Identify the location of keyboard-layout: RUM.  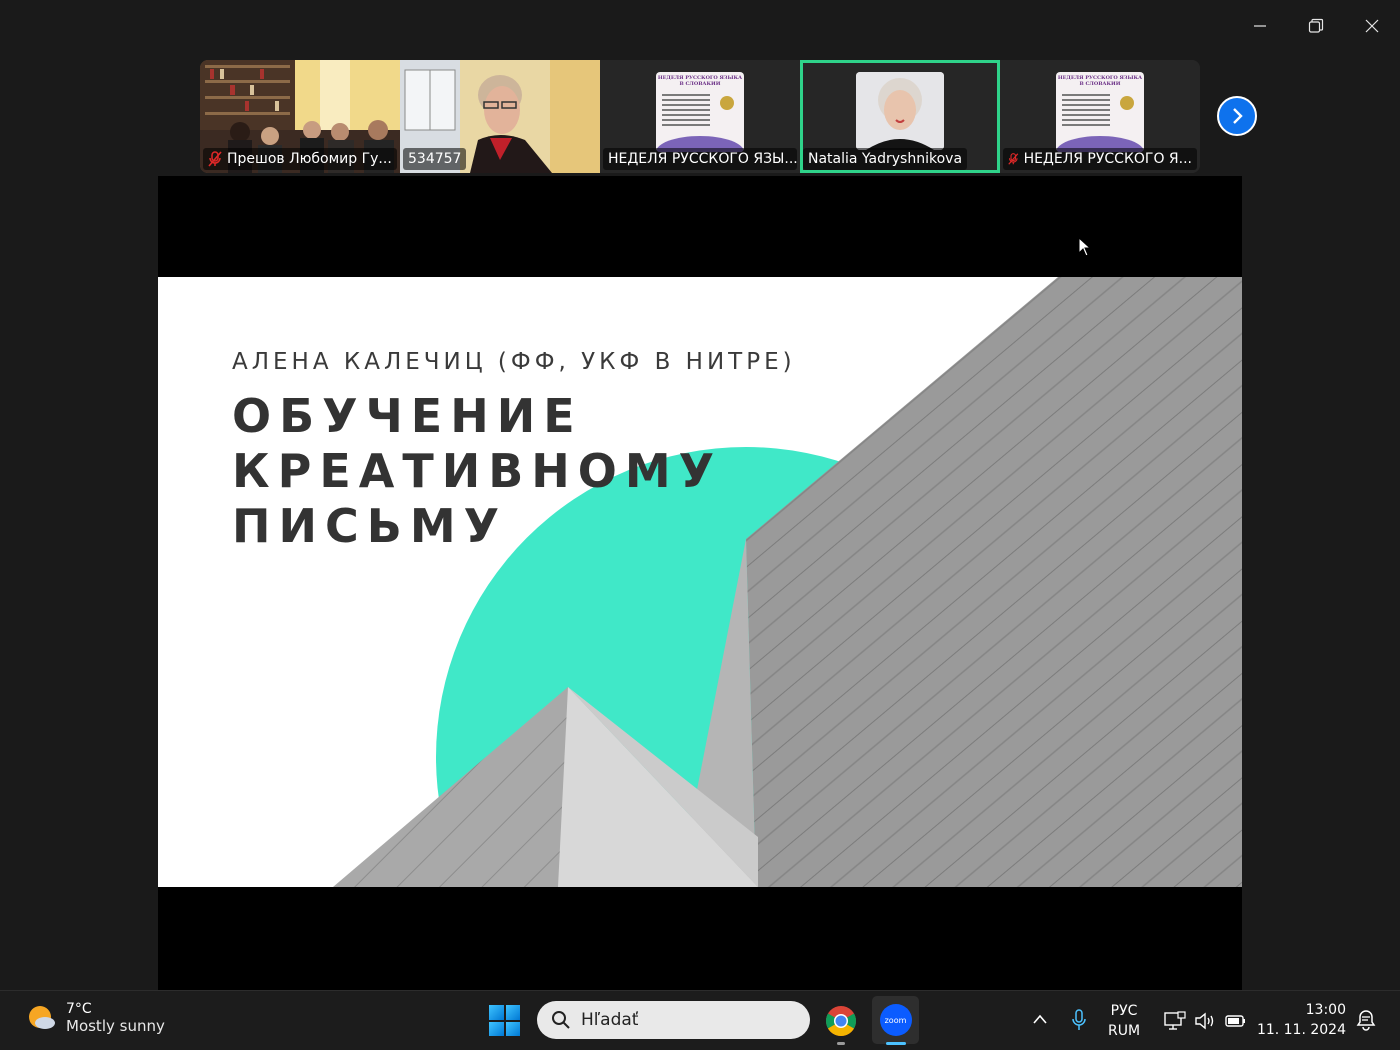
(1124, 1031).